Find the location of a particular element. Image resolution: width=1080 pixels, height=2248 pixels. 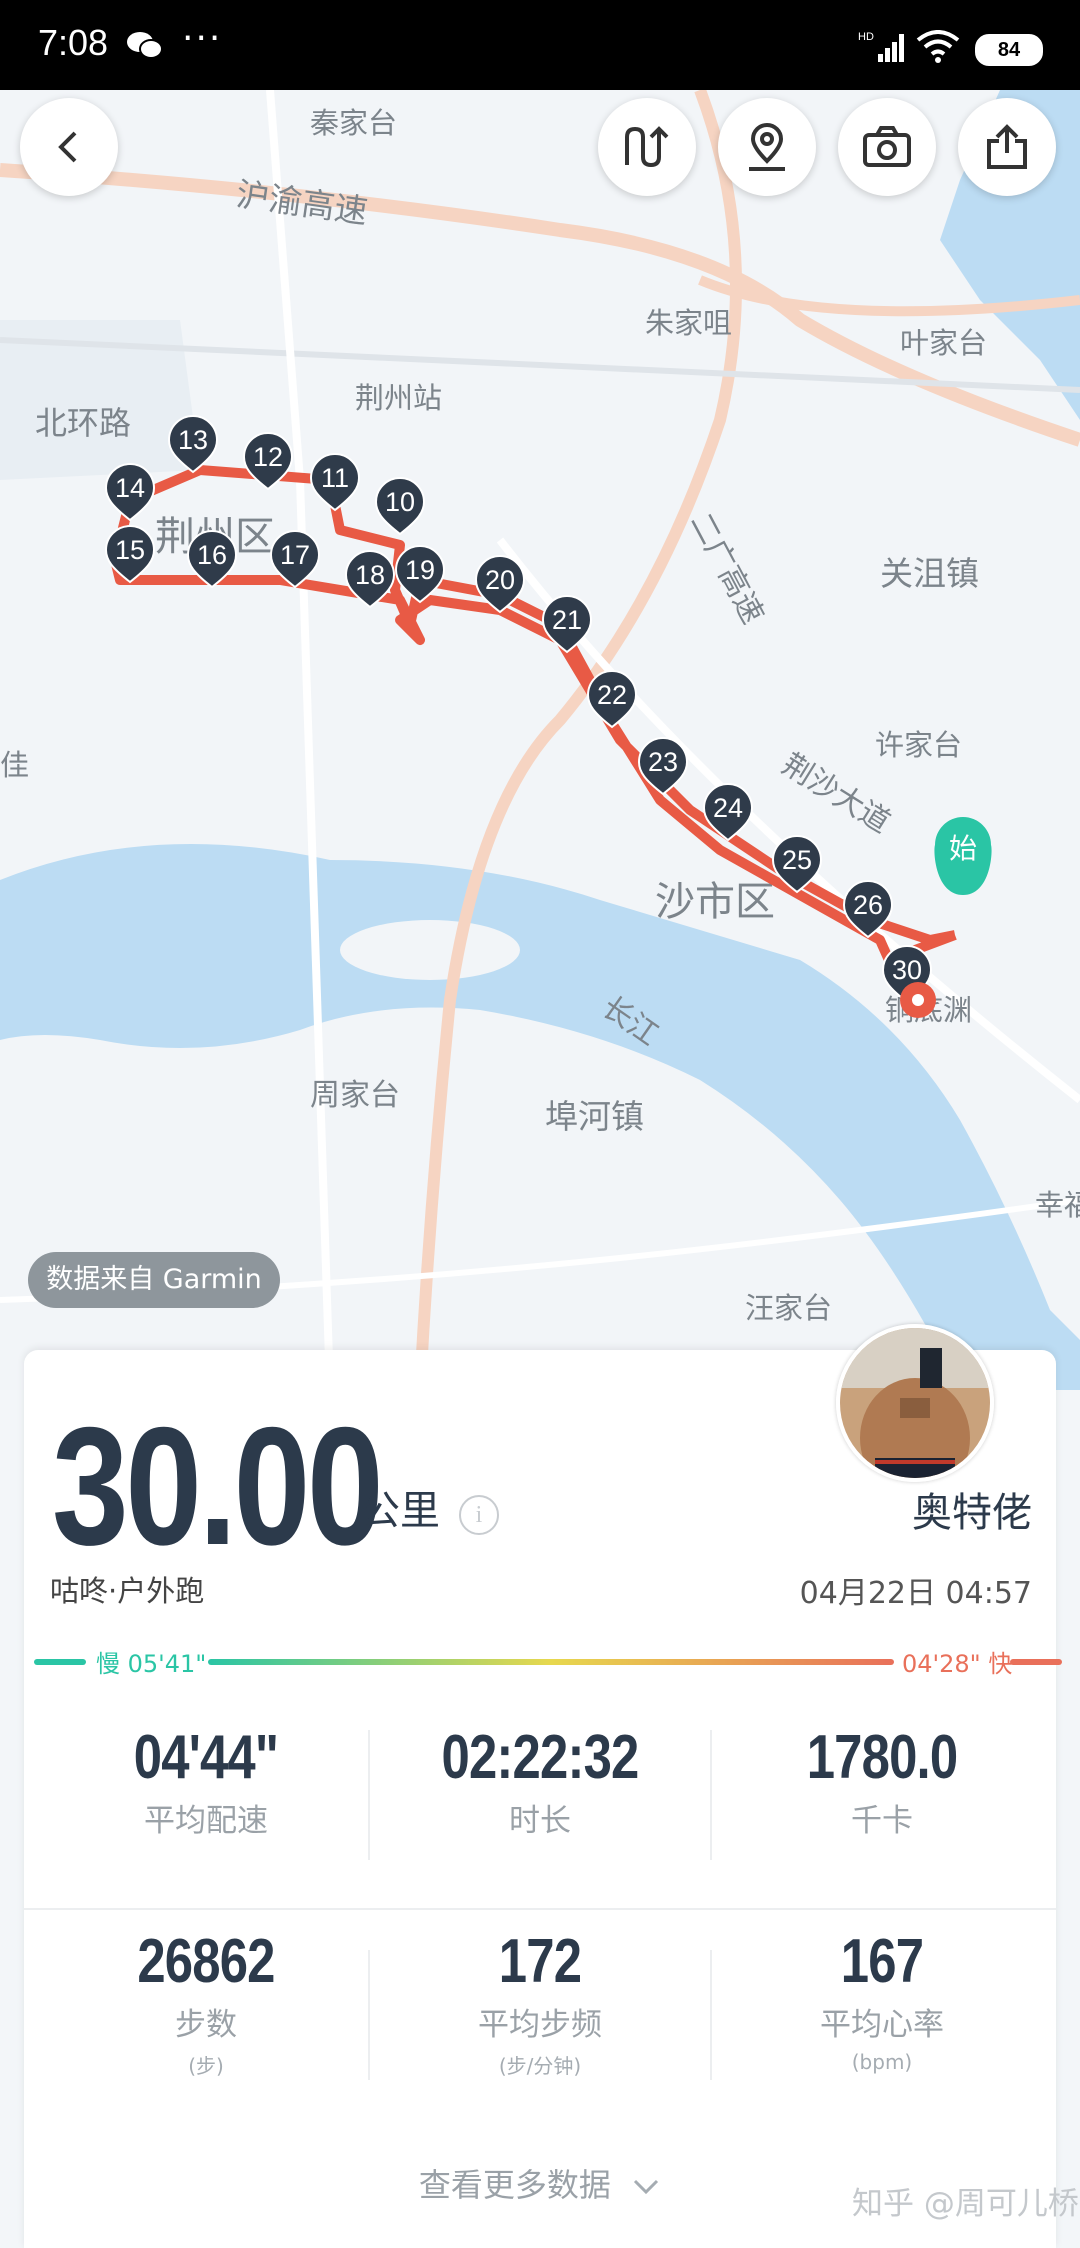

activity-type: 咕咚·户外跑 is located at coordinates (127, 1591).